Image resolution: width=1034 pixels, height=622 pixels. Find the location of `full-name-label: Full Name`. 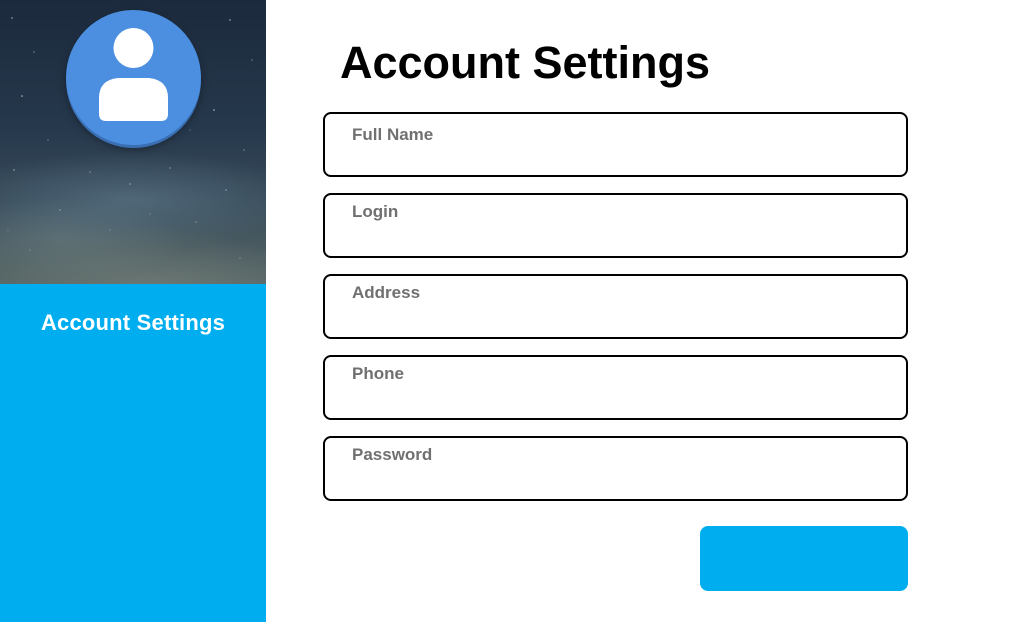

full-name-label: Full Name is located at coordinates (393, 134).